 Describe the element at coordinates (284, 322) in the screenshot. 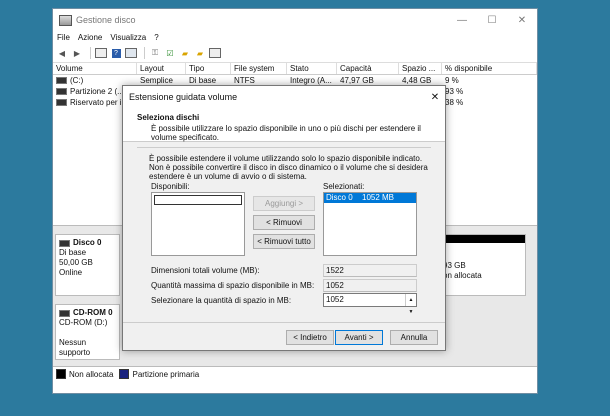

I see `footer-separator` at that location.